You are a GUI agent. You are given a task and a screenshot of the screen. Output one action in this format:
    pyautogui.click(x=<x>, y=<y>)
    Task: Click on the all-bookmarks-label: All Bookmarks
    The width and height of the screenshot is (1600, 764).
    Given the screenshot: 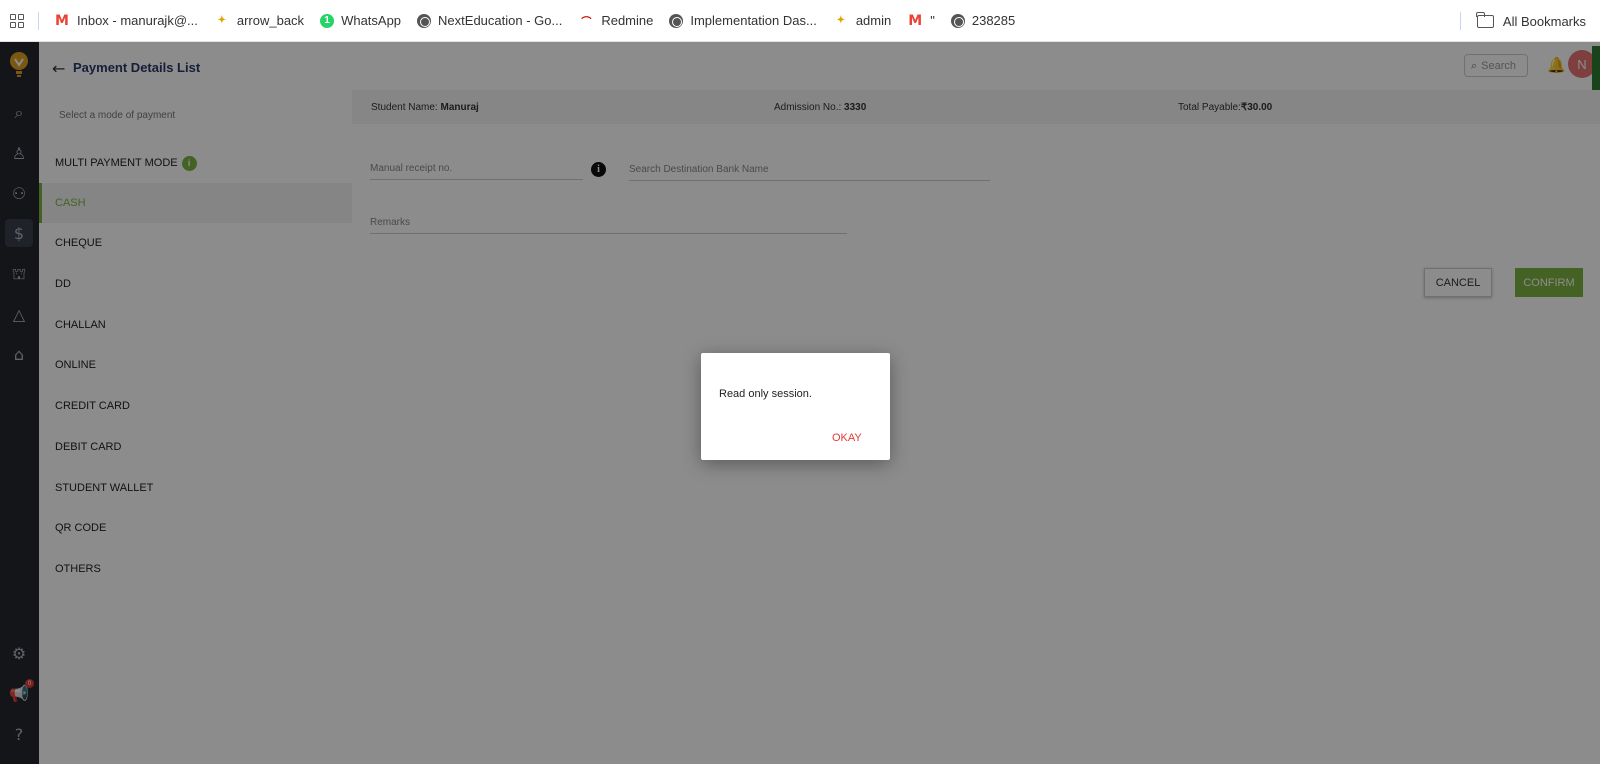 What is the action you would take?
    pyautogui.click(x=1544, y=21)
    